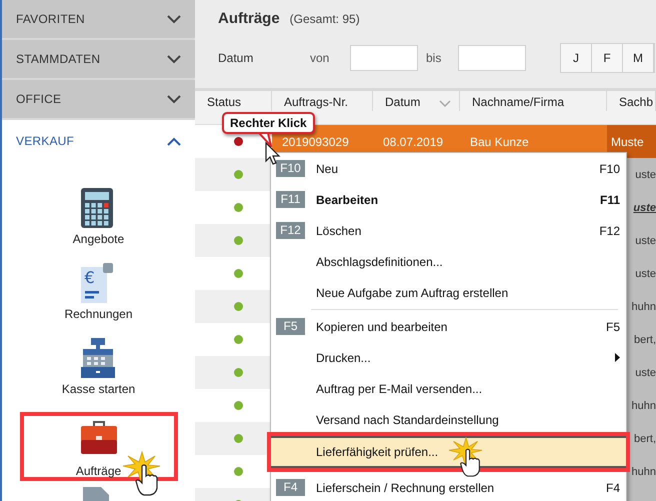 Image resolution: width=656 pixels, height=501 pixels. I want to click on column-label: Nachname/Firma, so click(518, 102).